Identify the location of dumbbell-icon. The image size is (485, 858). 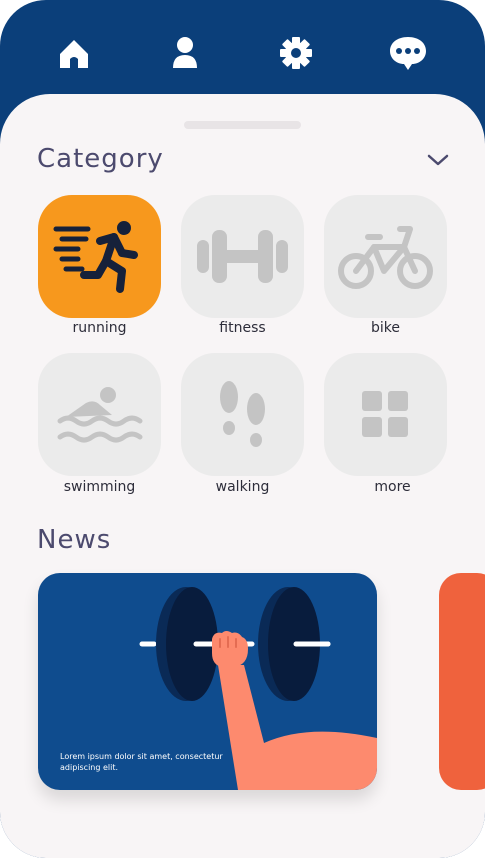
(242, 256).